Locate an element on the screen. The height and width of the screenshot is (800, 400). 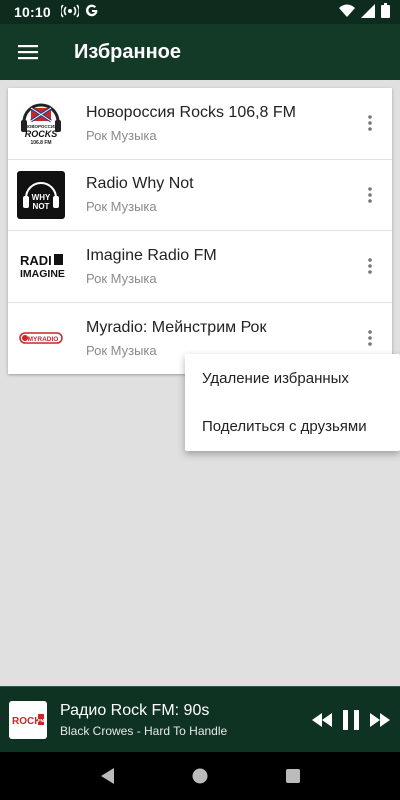
recents-icon is located at coordinates (293, 776).